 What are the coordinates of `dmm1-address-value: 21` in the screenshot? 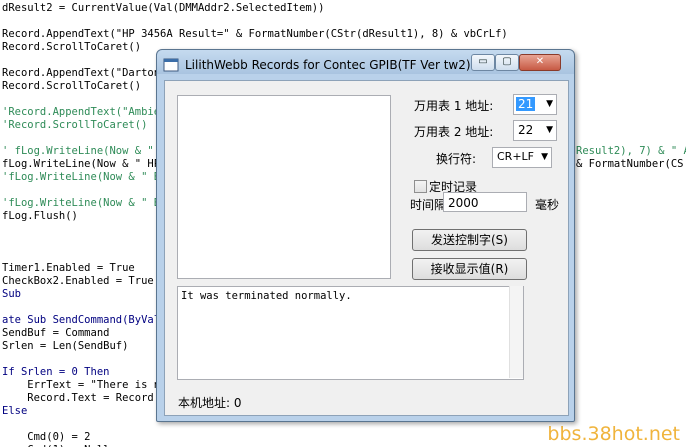 It's located at (526, 104).